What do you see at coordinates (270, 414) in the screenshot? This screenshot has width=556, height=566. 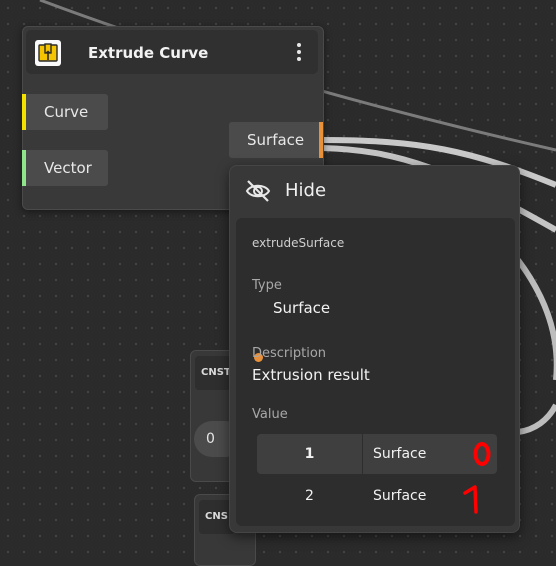 I see `value-label: Value` at bounding box center [270, 414].